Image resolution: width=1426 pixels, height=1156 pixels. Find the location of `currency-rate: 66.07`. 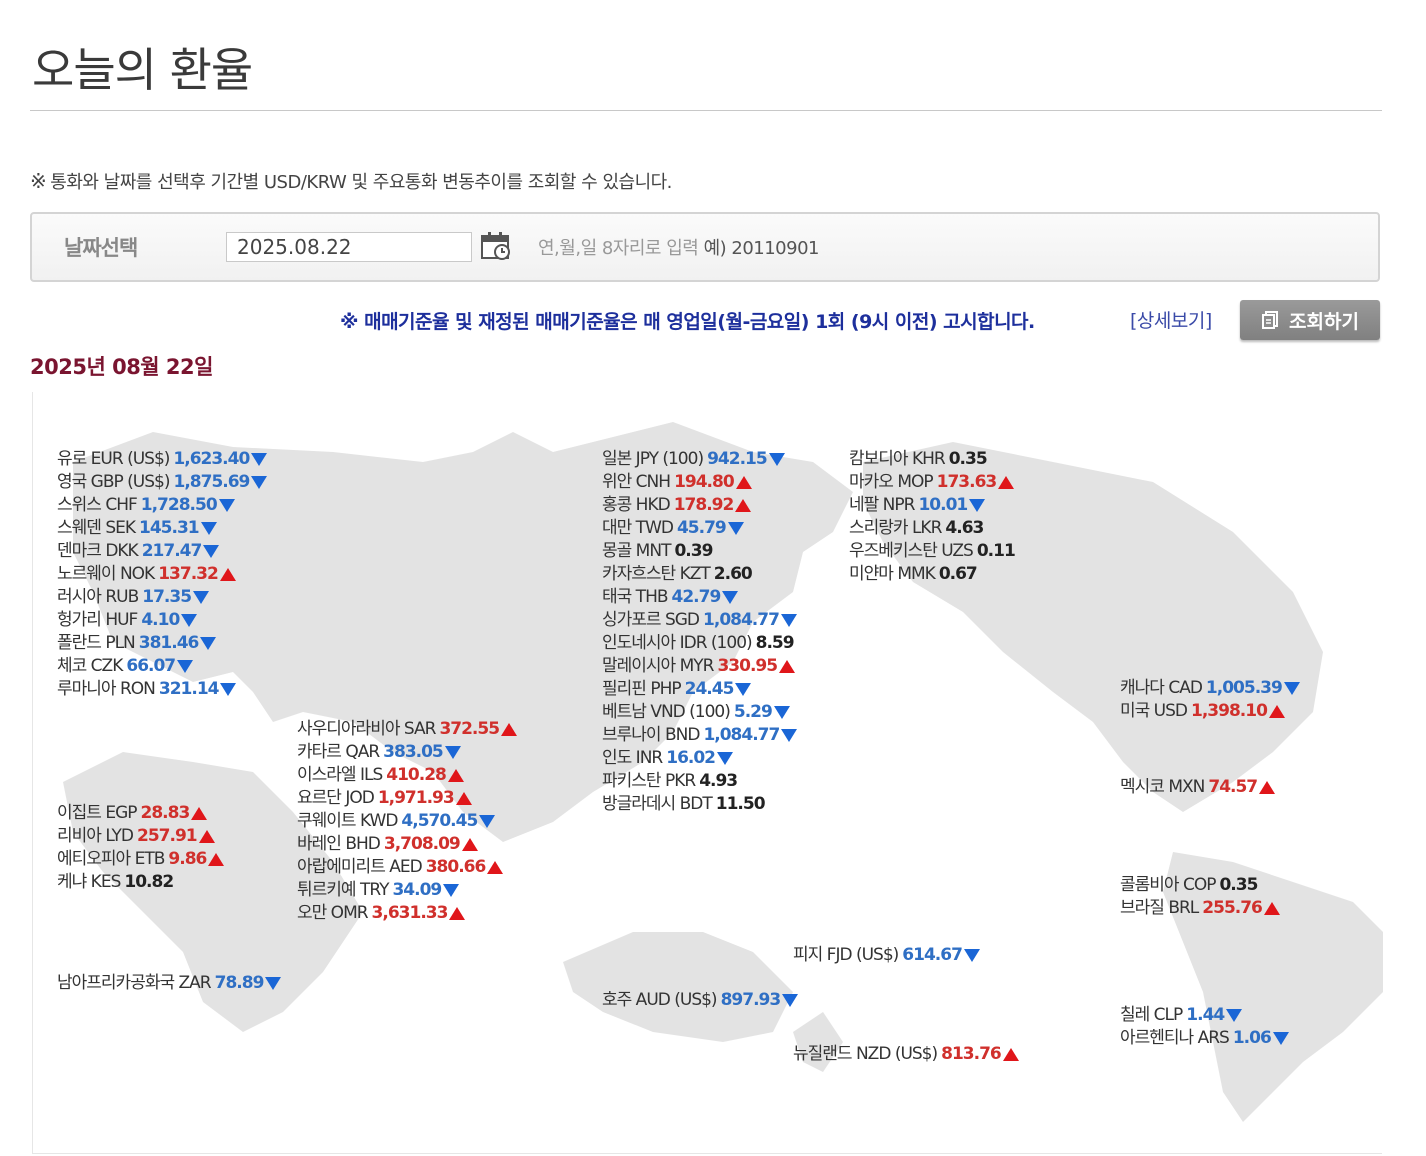

currency-rate: 66.07 is located at coordinates (151, 666).